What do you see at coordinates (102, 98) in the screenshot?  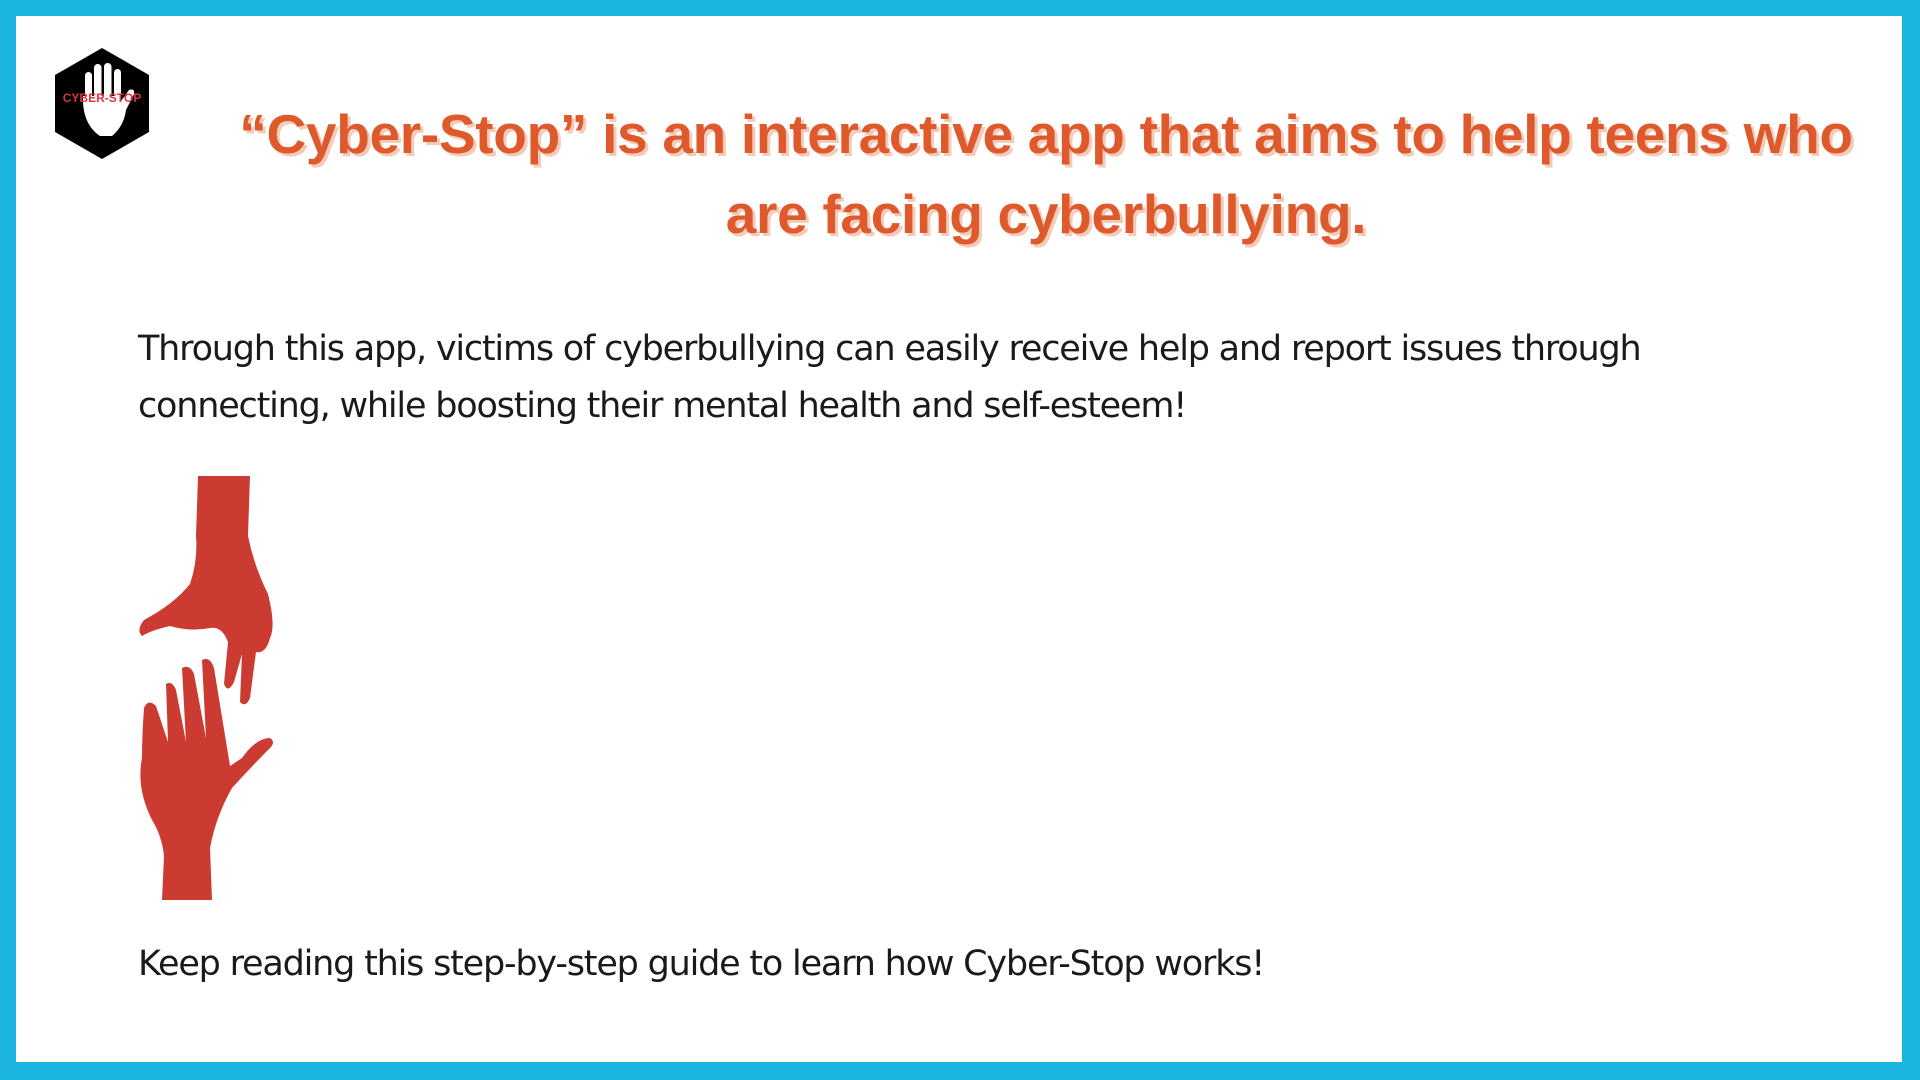 I see `logo-text: CYBER-STOP` at bounding box center [102, 98].